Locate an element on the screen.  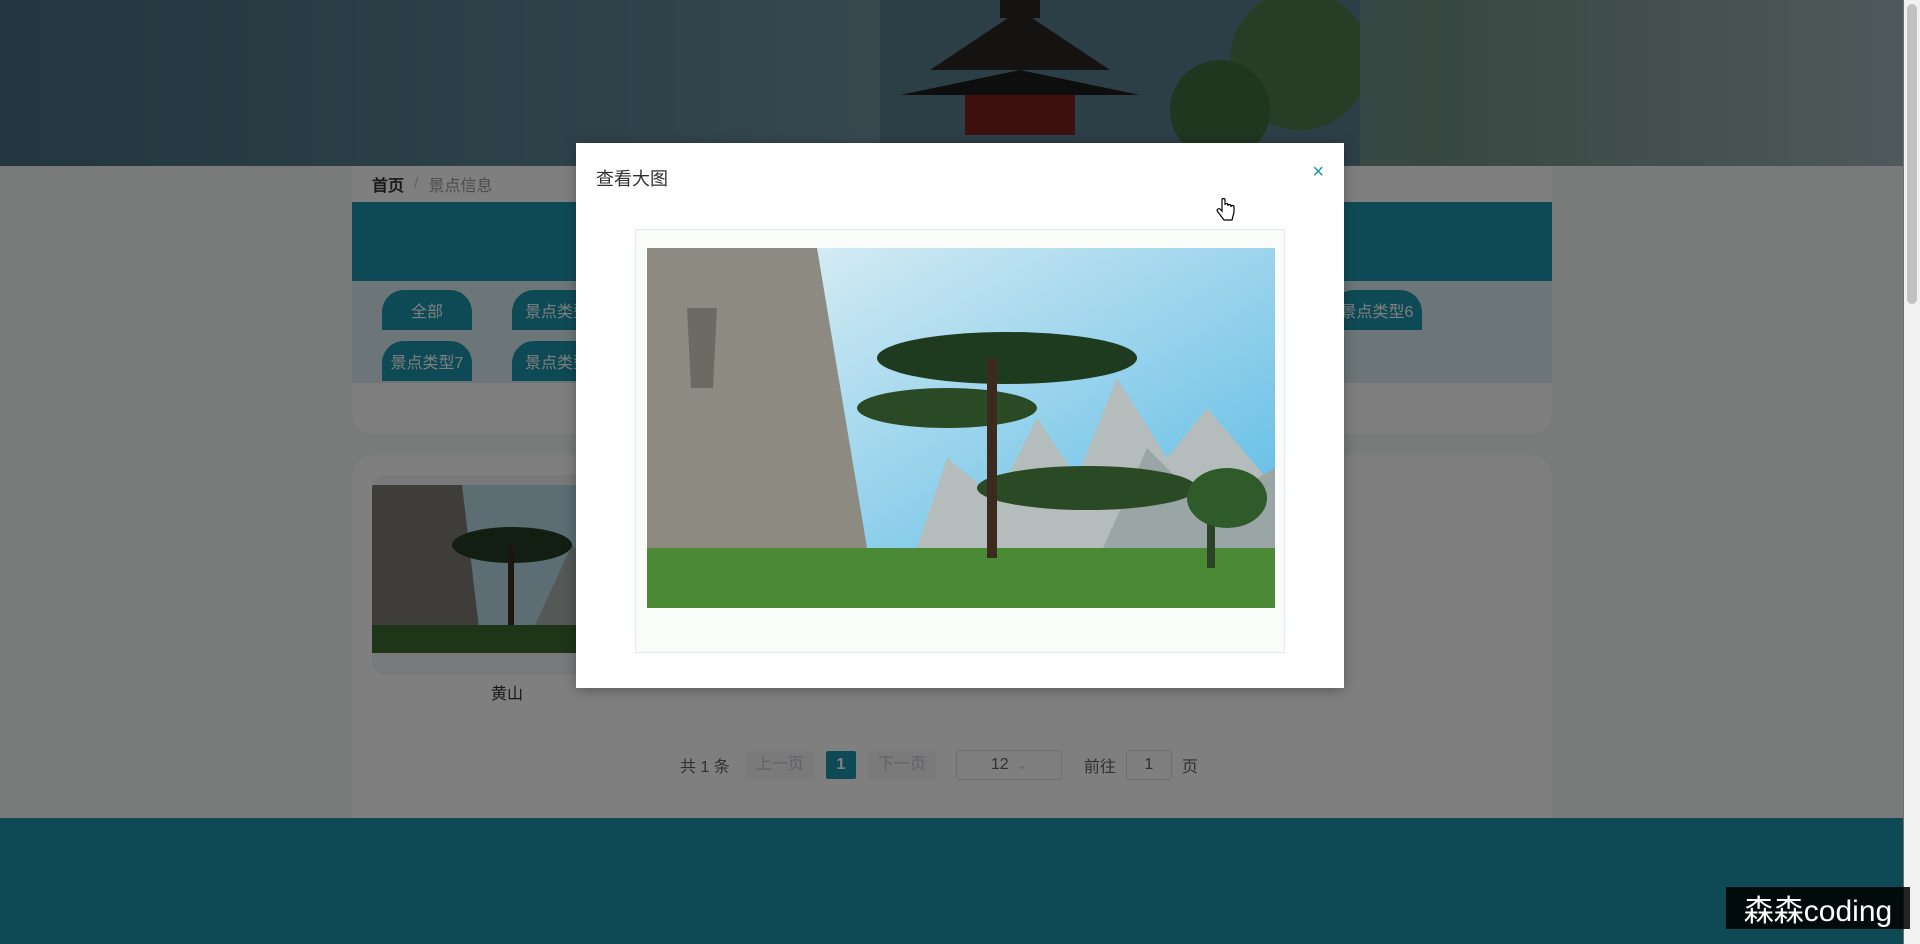
preview-image is located at coordinates (961, 428).